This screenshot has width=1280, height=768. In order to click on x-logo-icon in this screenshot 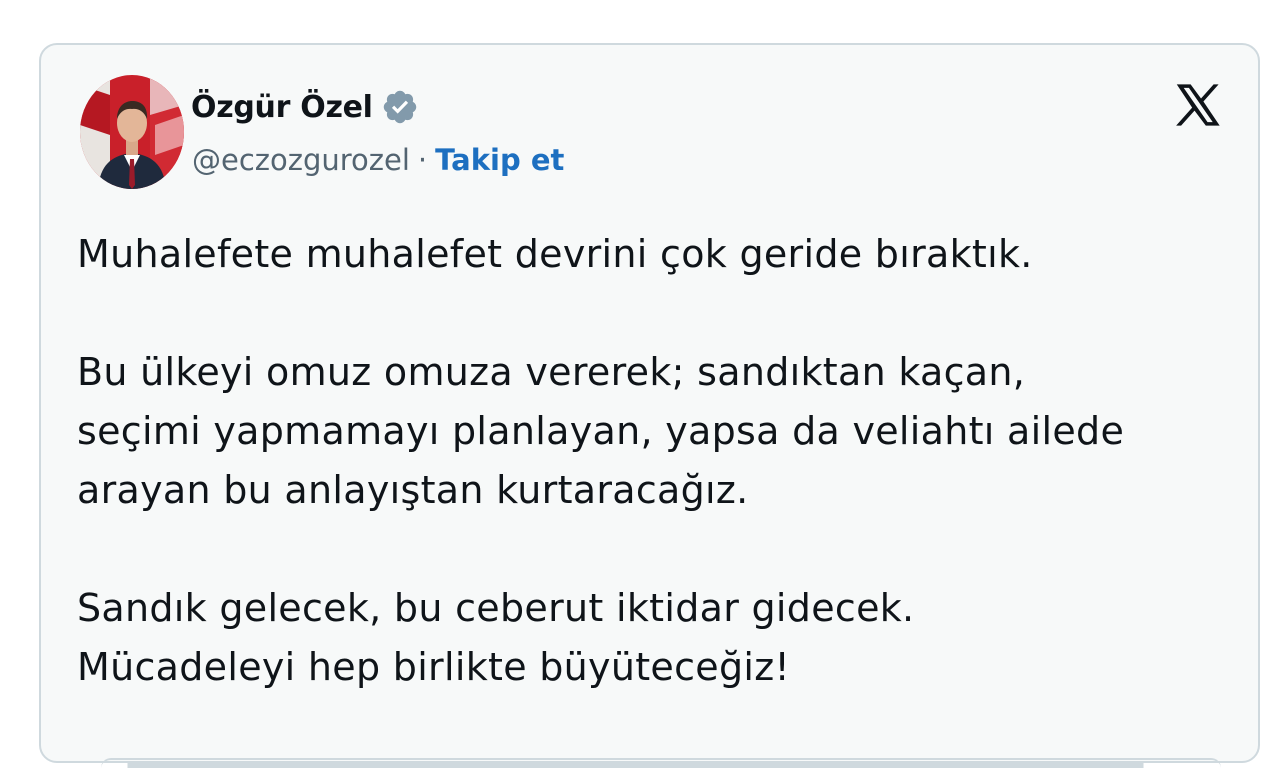, I will do `click(1198, 105)`.